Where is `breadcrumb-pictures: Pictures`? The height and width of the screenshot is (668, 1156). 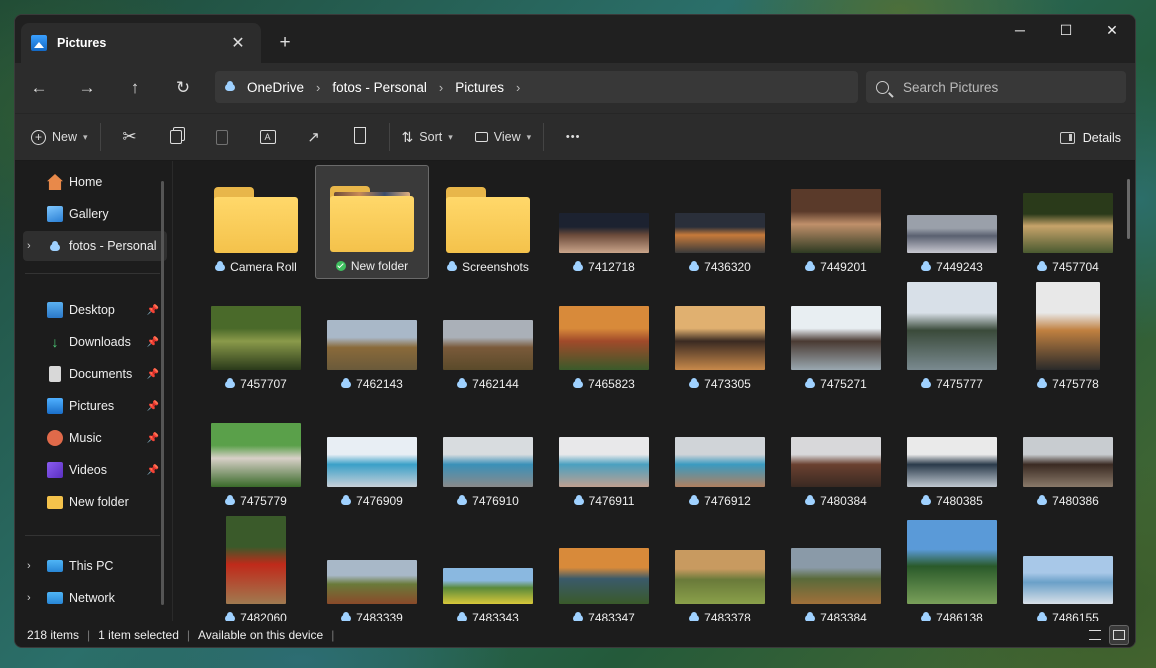 breadcrumb-pictures: Pictures is located at coordinates (479, 87).